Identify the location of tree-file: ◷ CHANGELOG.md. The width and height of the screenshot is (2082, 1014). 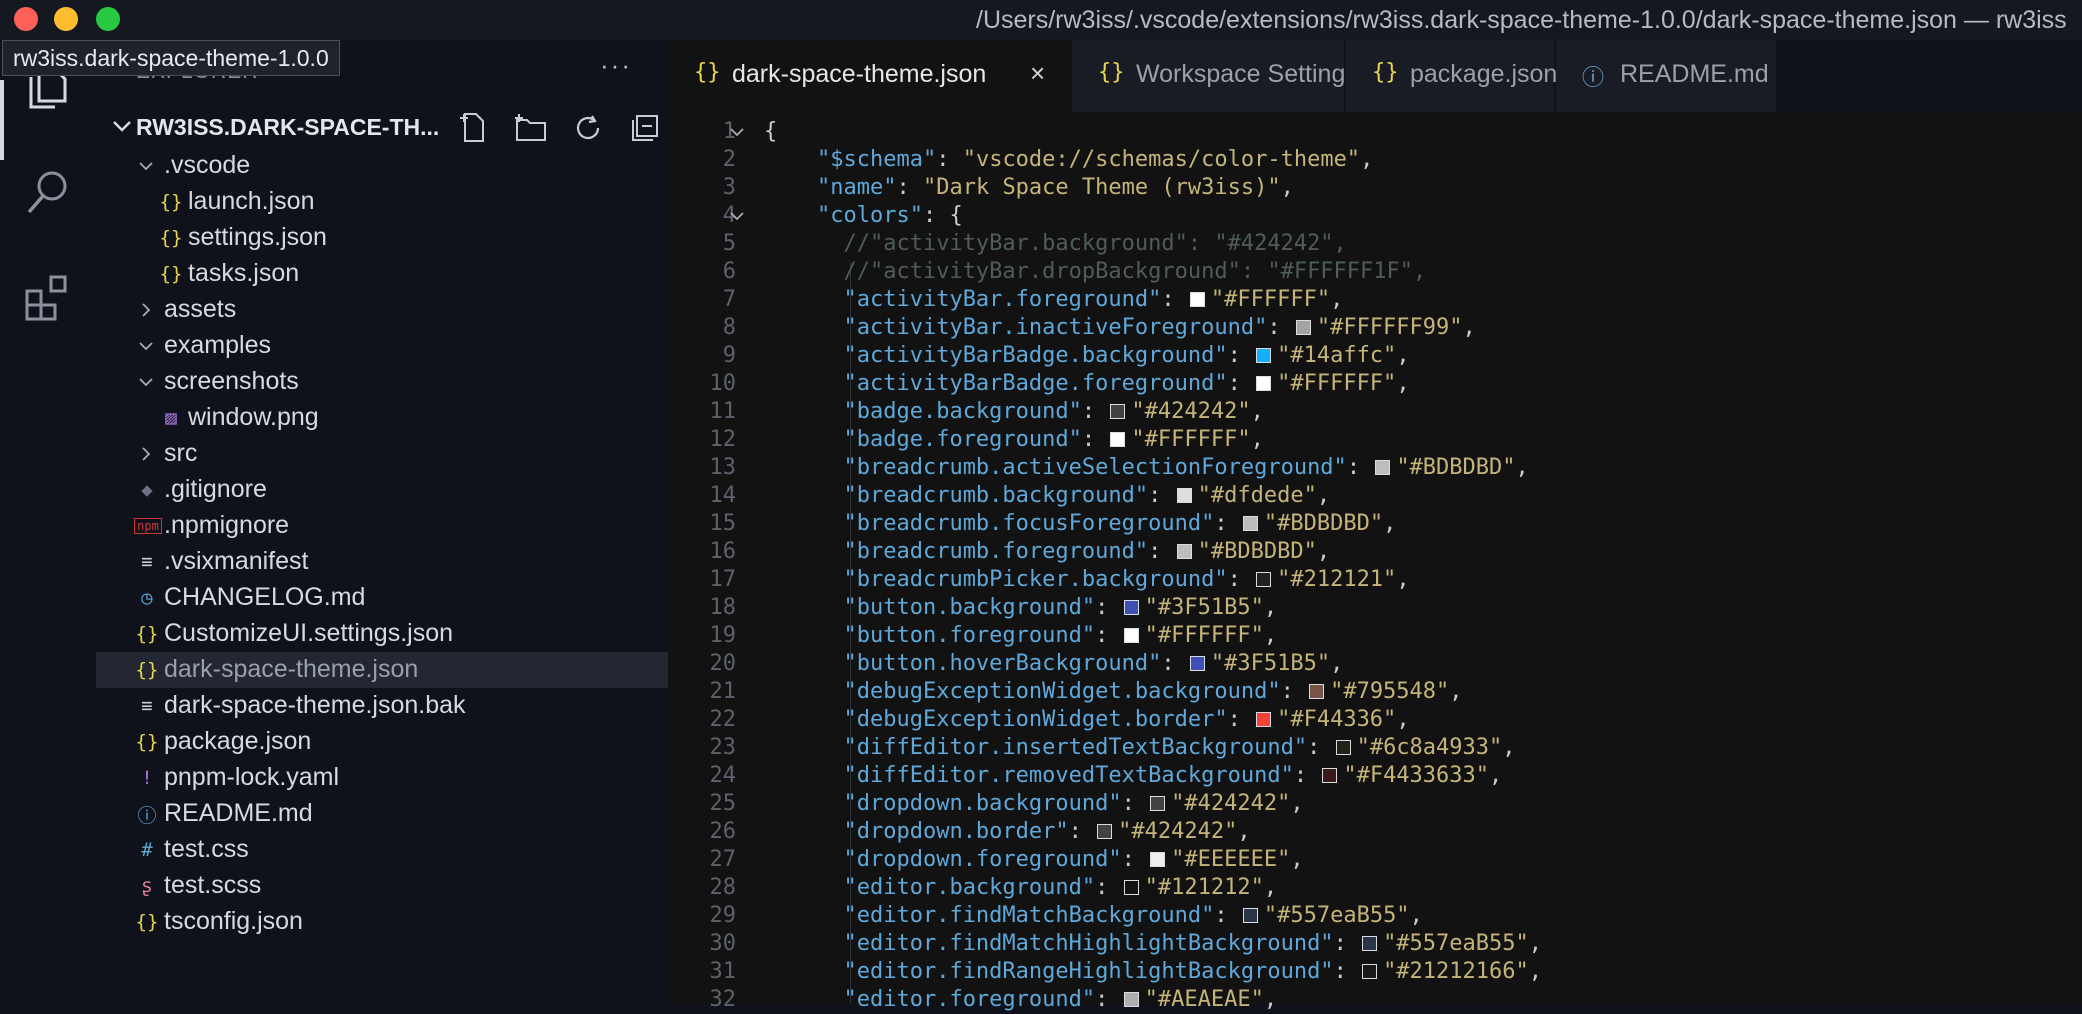
(382, 598).